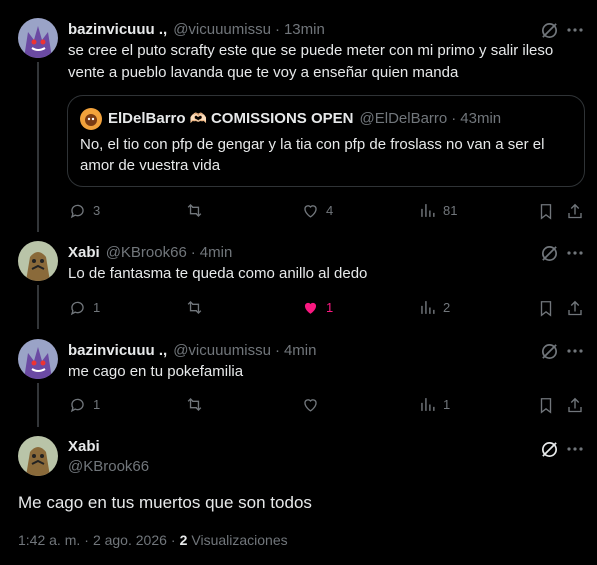 Image resolution: width=597 pixels, height=565 pixels. Describe the element at coordinates (481, 118) in the screenshot. I see `quote-timestamp: 43min` at that location.